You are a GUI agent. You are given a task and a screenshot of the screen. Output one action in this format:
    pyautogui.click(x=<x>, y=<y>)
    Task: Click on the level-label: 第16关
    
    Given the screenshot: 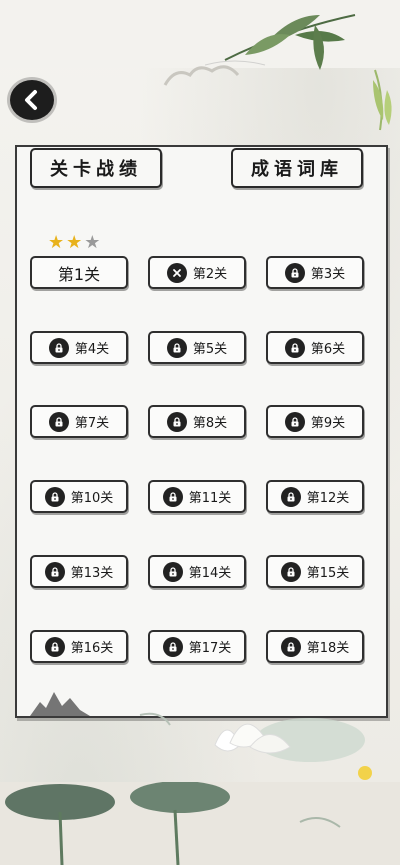 What is the action you would take?
    pyautogui.click(x=92, y=648)
    